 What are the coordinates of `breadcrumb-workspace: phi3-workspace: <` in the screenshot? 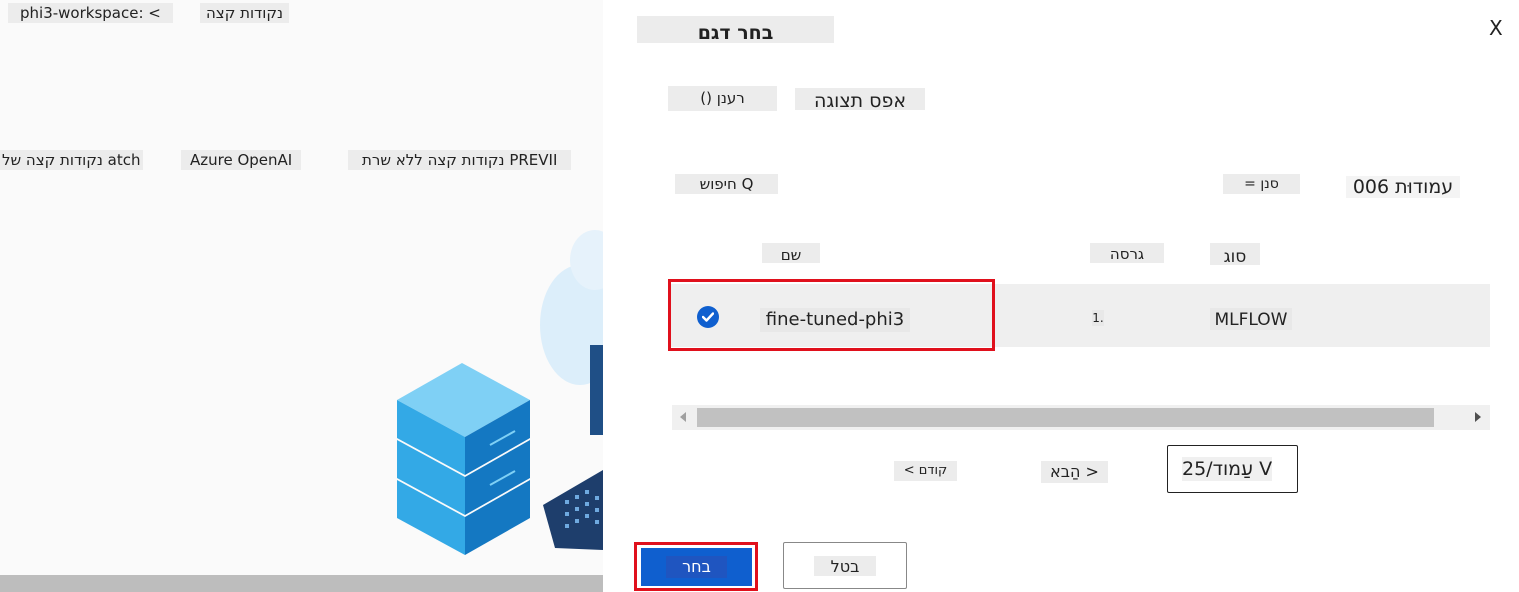 It's located at (90, 13).